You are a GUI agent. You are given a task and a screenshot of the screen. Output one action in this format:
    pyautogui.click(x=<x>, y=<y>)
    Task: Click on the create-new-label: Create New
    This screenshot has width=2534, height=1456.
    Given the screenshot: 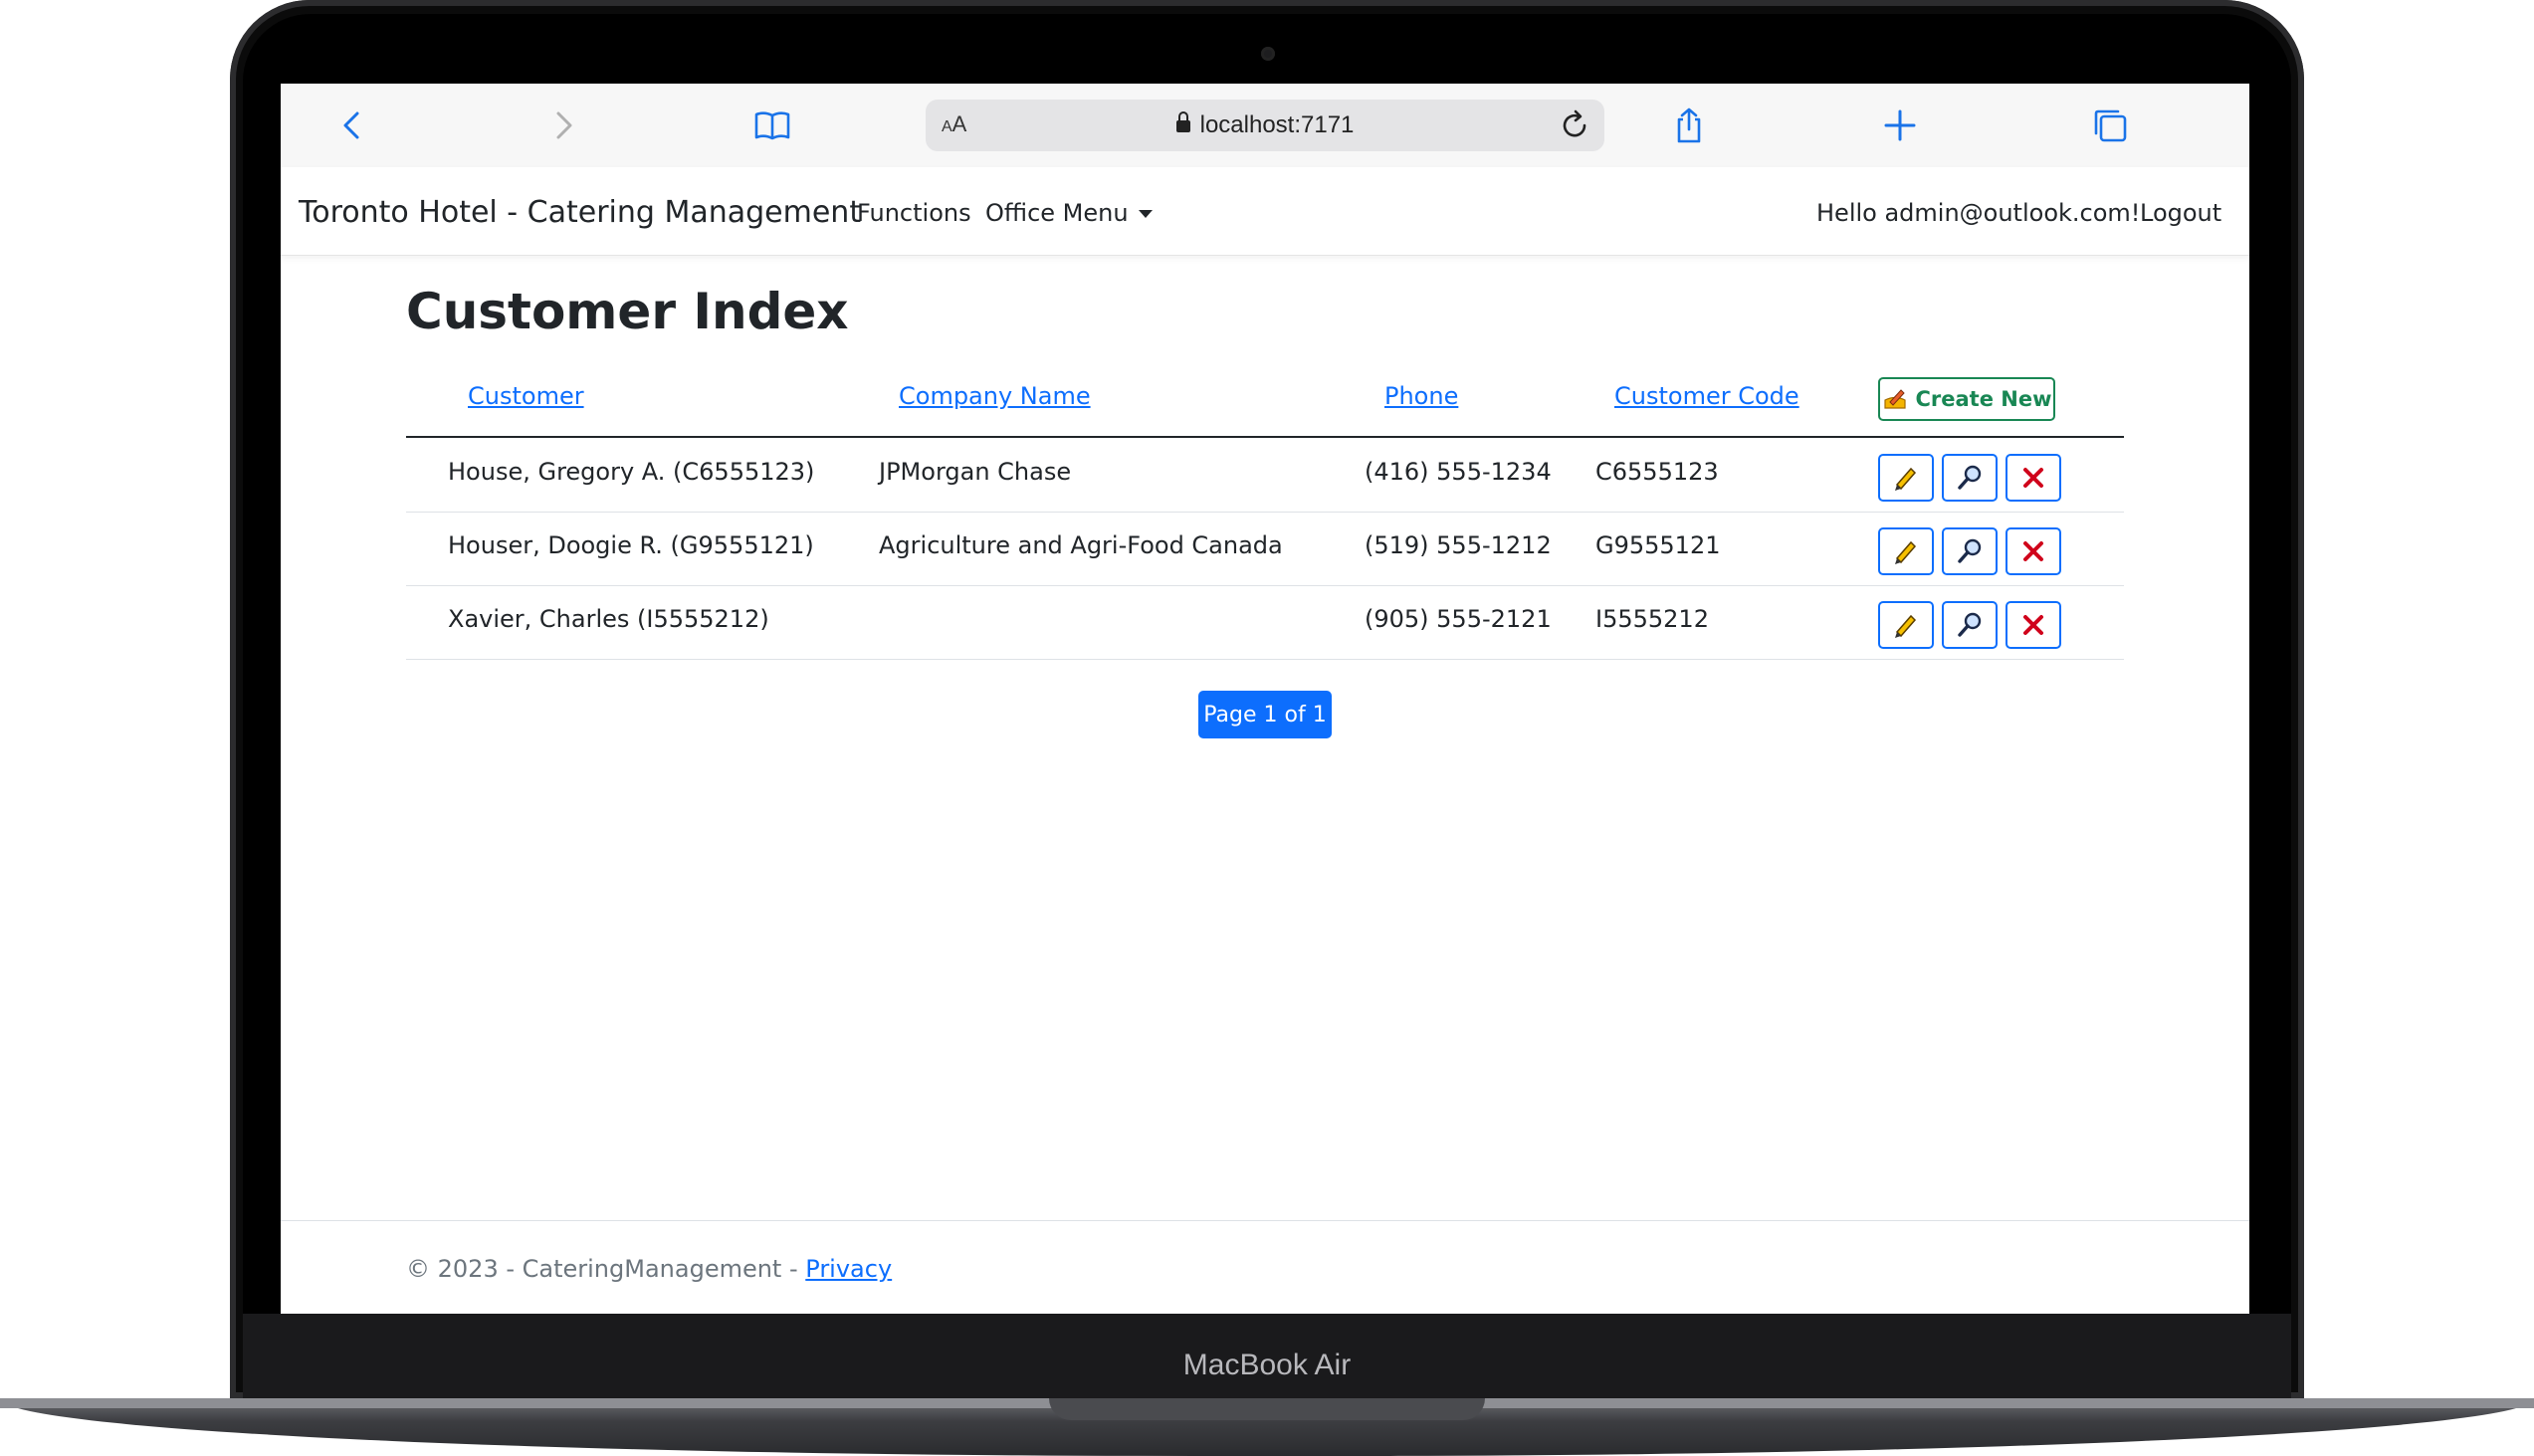 What is the action you would take?
    pyautogui.click(x=1983, y=399)
    